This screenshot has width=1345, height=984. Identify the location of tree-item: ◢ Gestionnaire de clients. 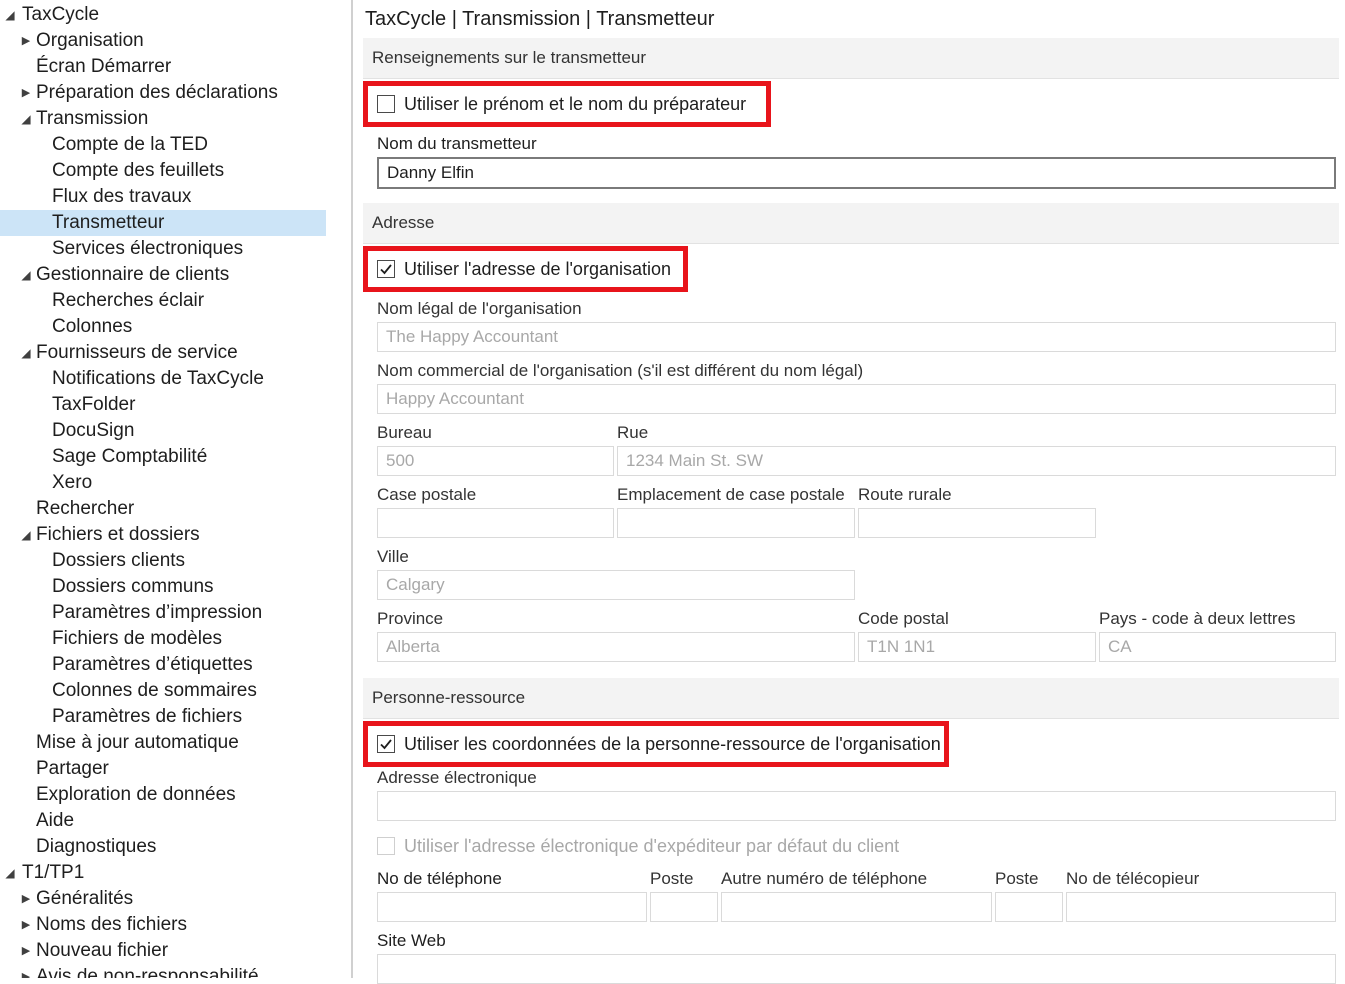
(163, 275).